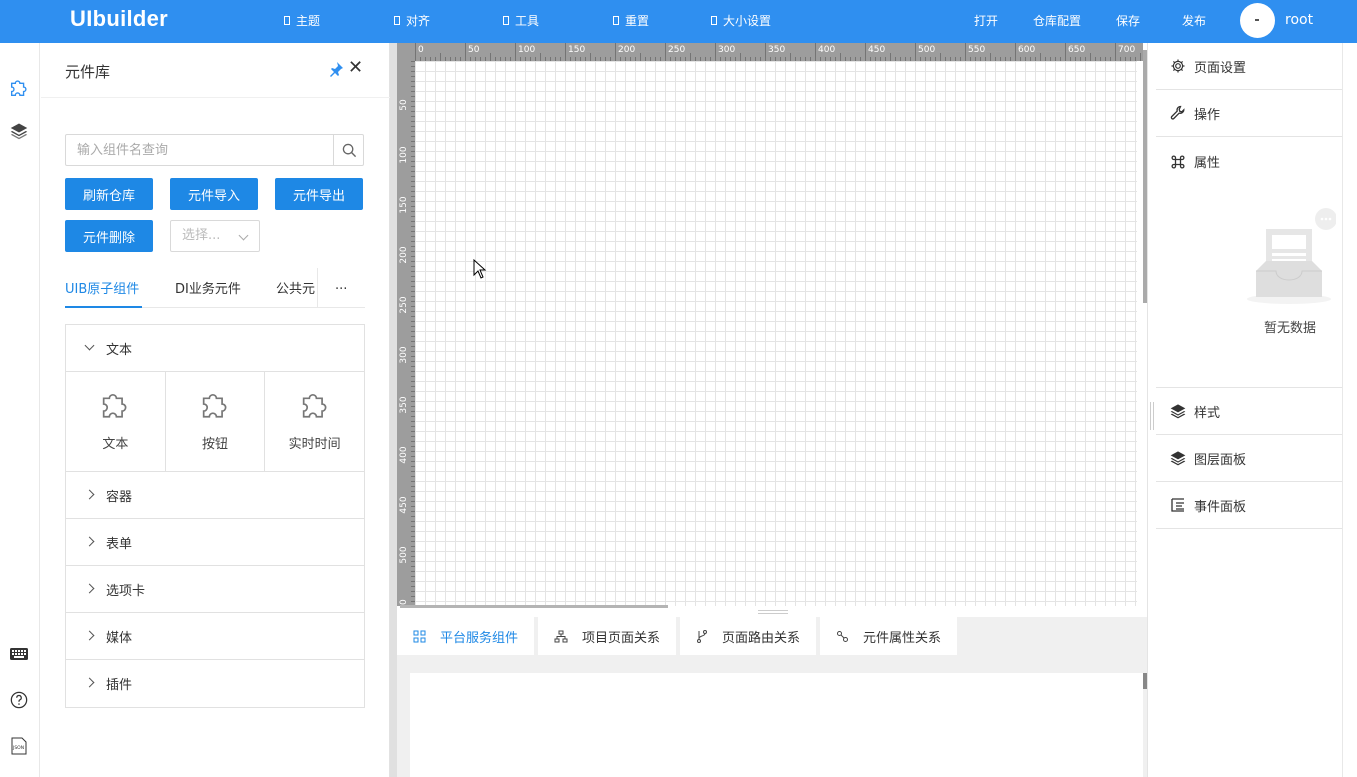  Describe the element at coordinates (631, 20) in the screenshot. I see `menu-reset: 重置` at that location.